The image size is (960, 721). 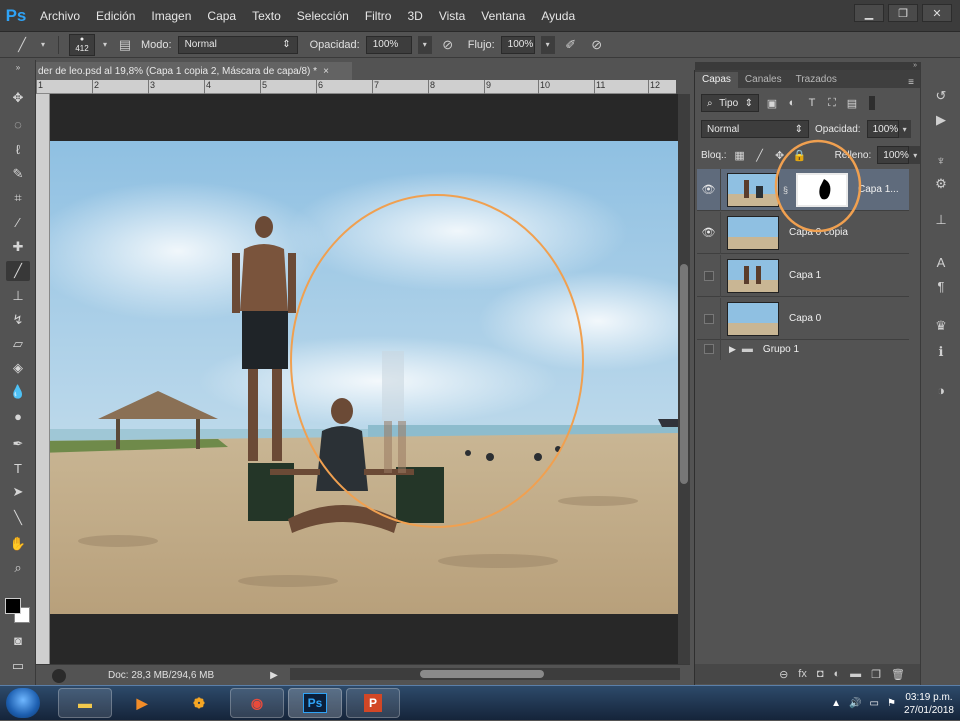 What do you see at coordinates (781, 349) in the screenshot?
I see `group-name: Grupo 1` at bounding box center [781, 349].